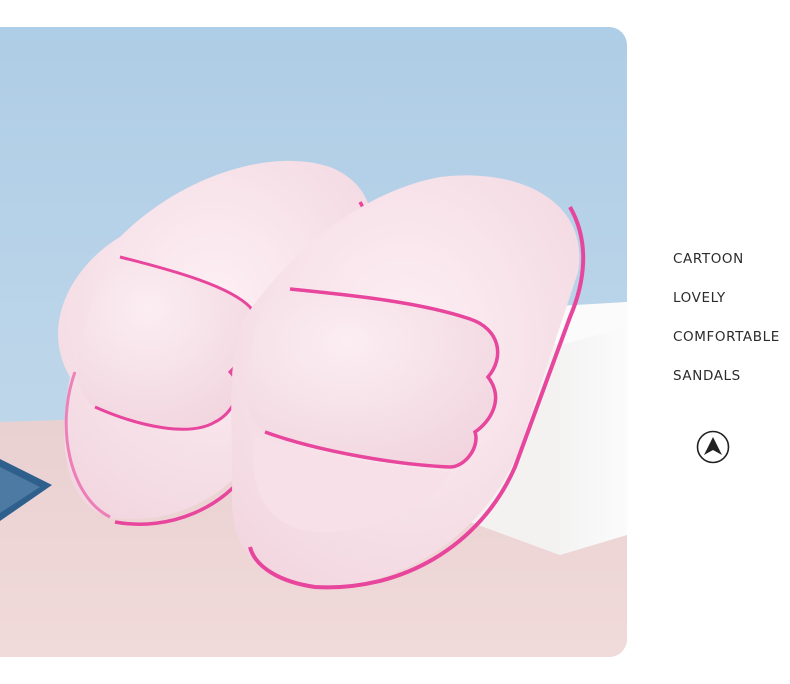  I want to click on feature-cartoon: CARTOON, so click(708, 259).